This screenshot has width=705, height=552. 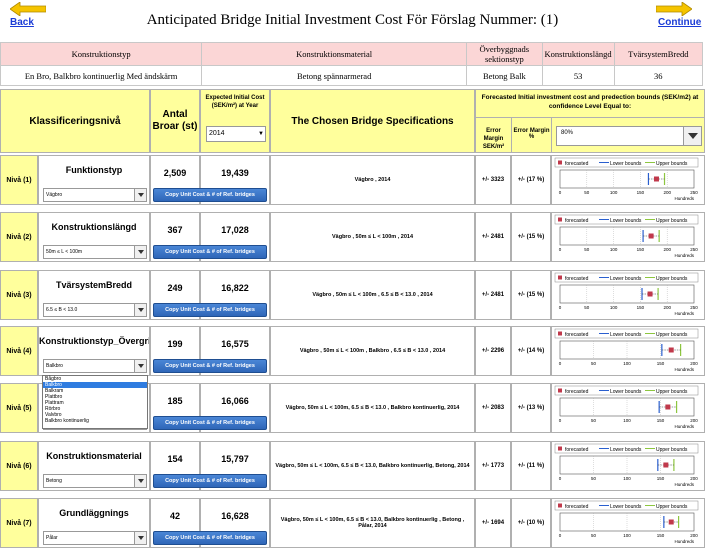 I want to click on column-header-klassificering: Klassificeringsnivå, so click(x=75, y=121).